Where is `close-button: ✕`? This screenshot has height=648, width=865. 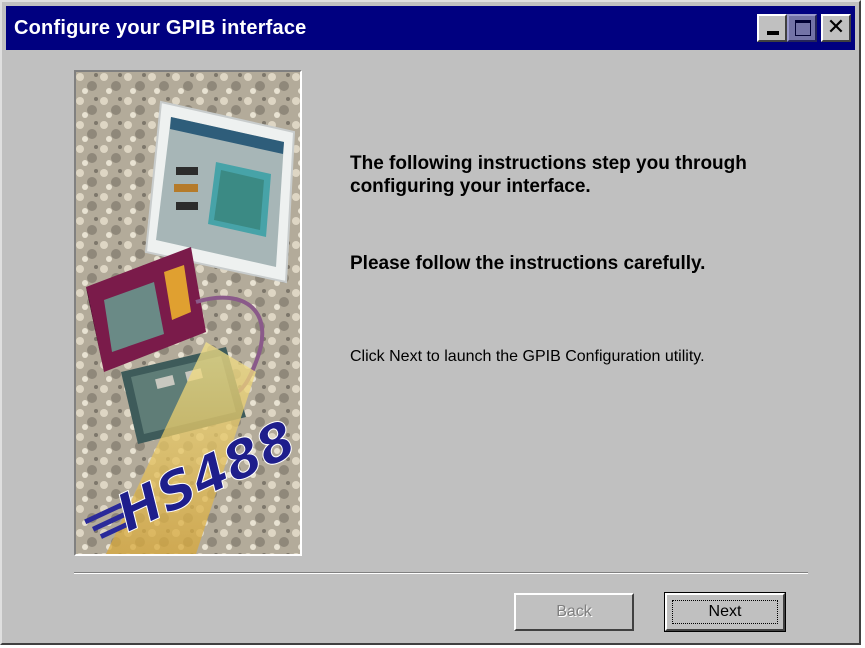
close-button: ✕ is located at coordinates (836, 28).